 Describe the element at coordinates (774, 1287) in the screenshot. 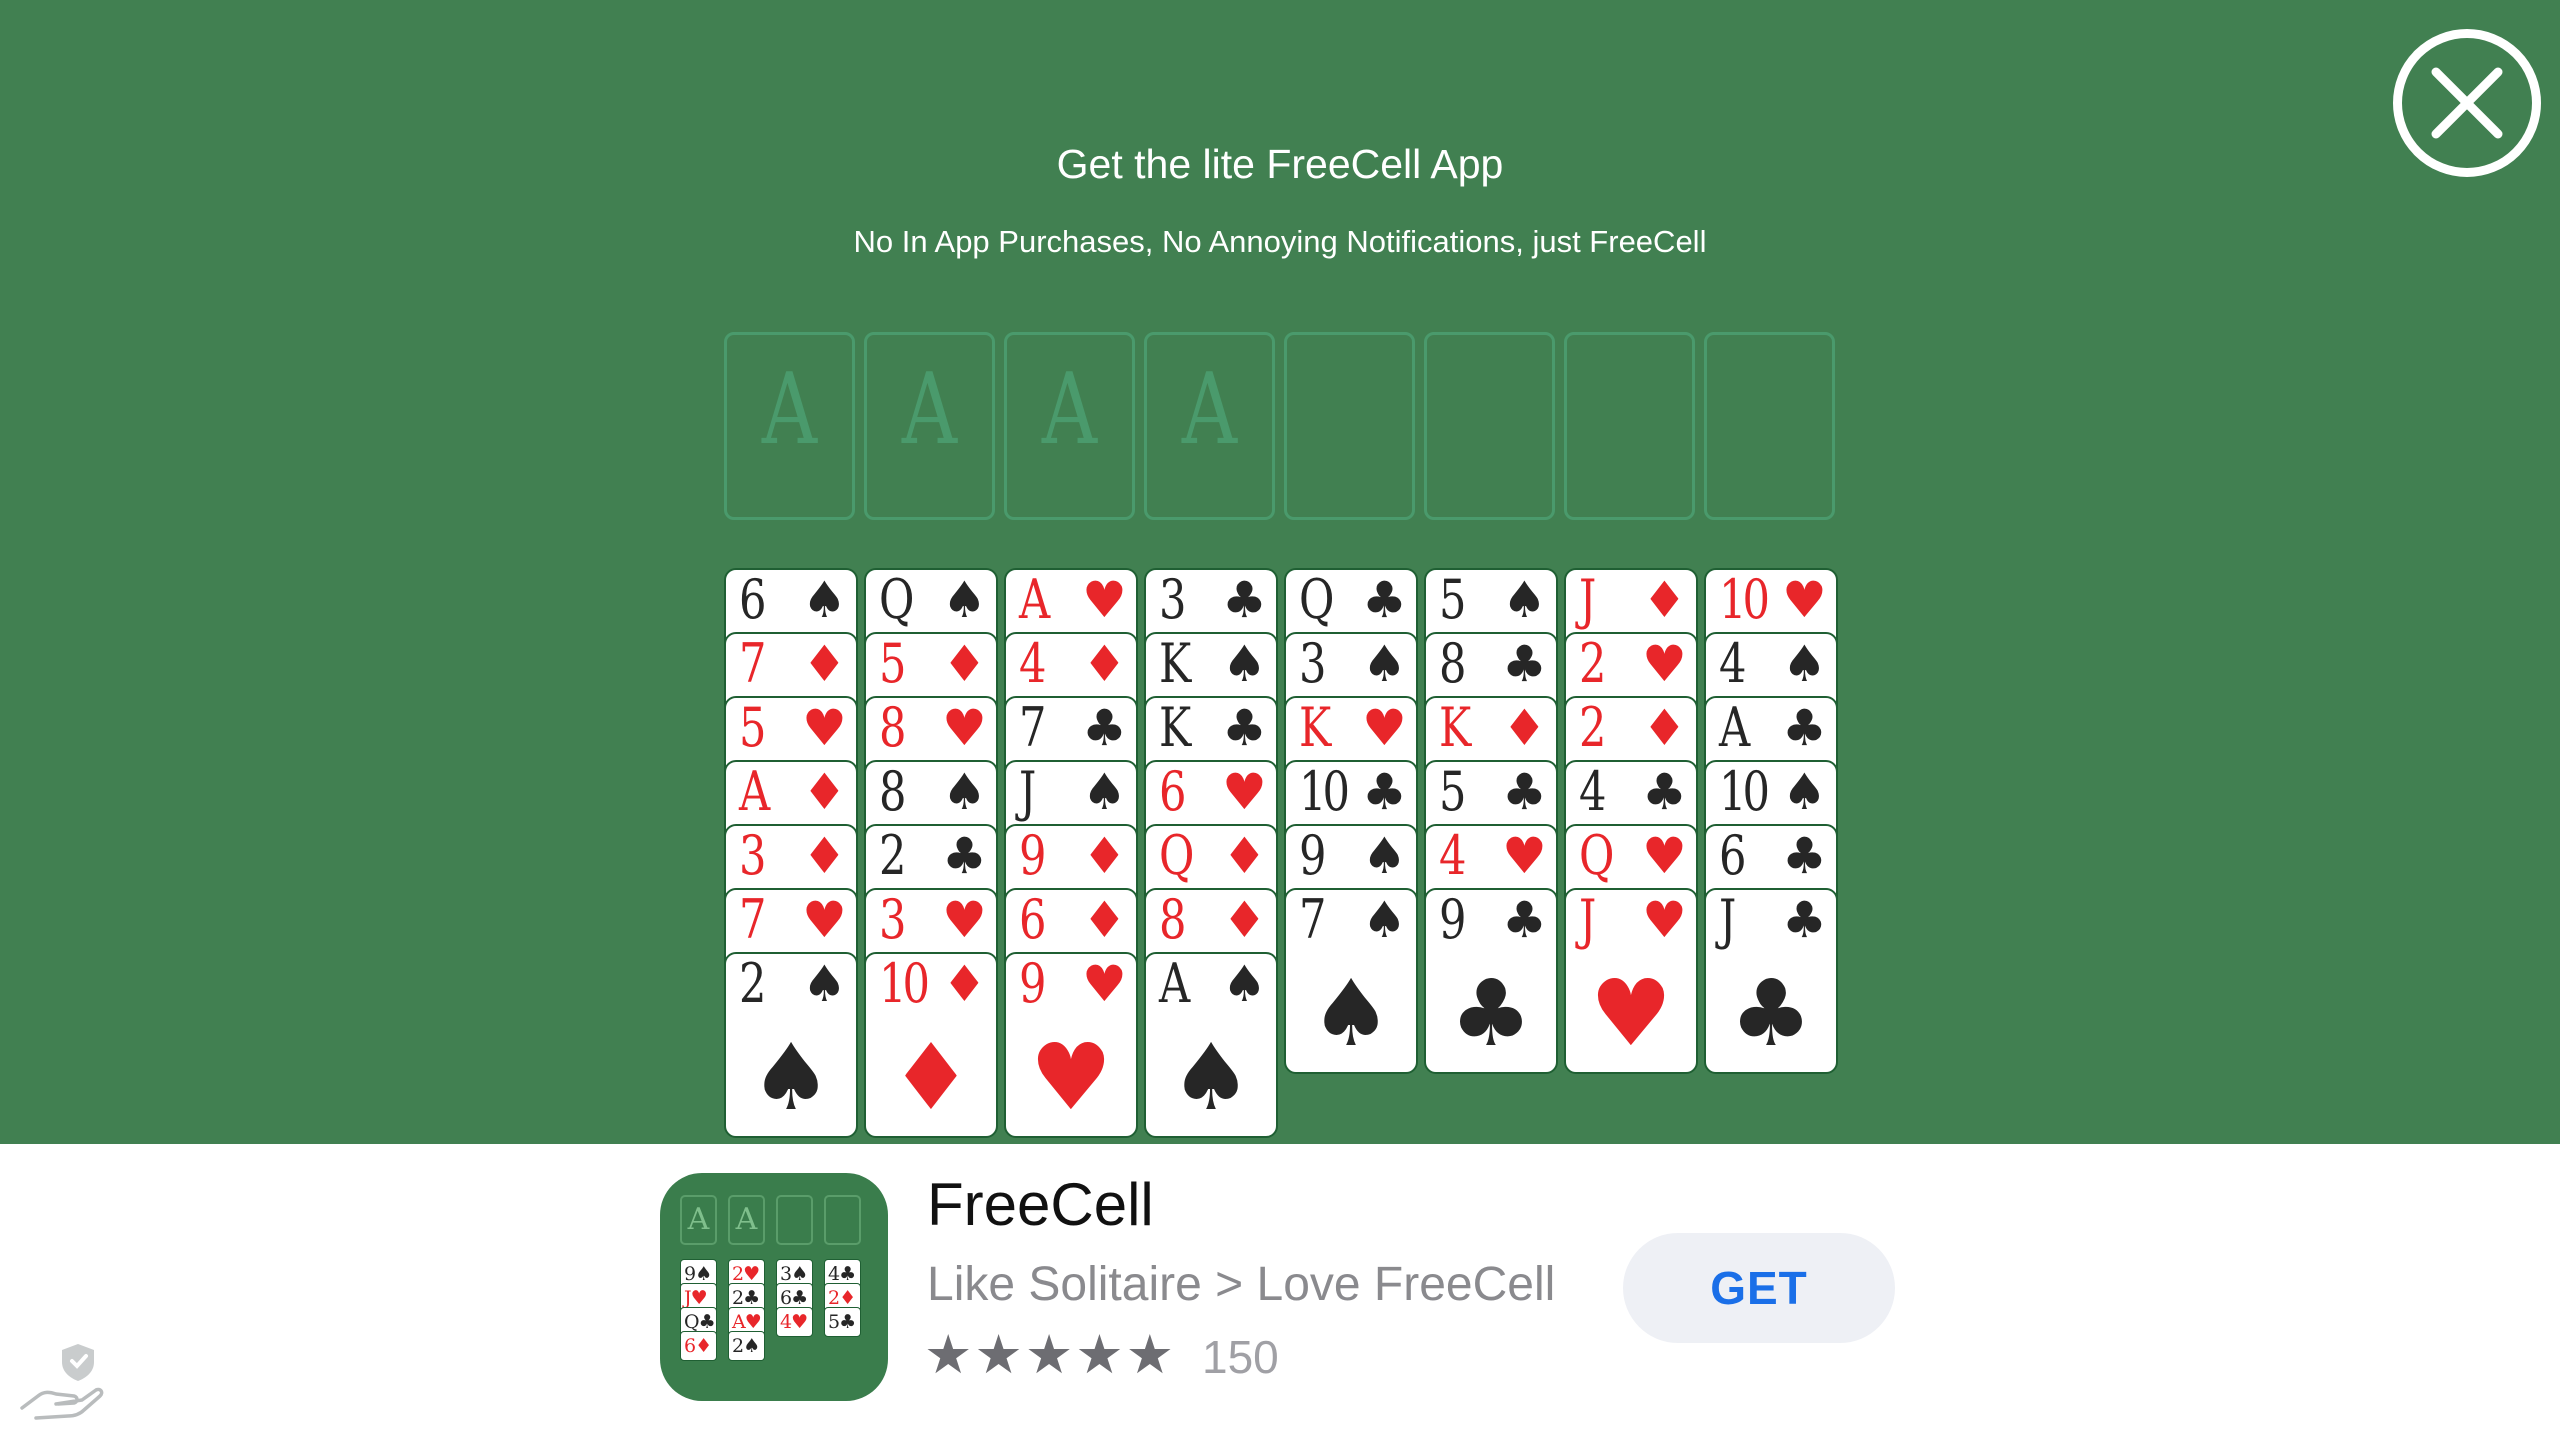

I see `app-icon: A A 9♠ J♥ Q♣ 6♦ 2♥ 2♣ A♥ 2♠ 3♠ 6♣ 4♥ 4♣ 2♦ 5♣` at that location.